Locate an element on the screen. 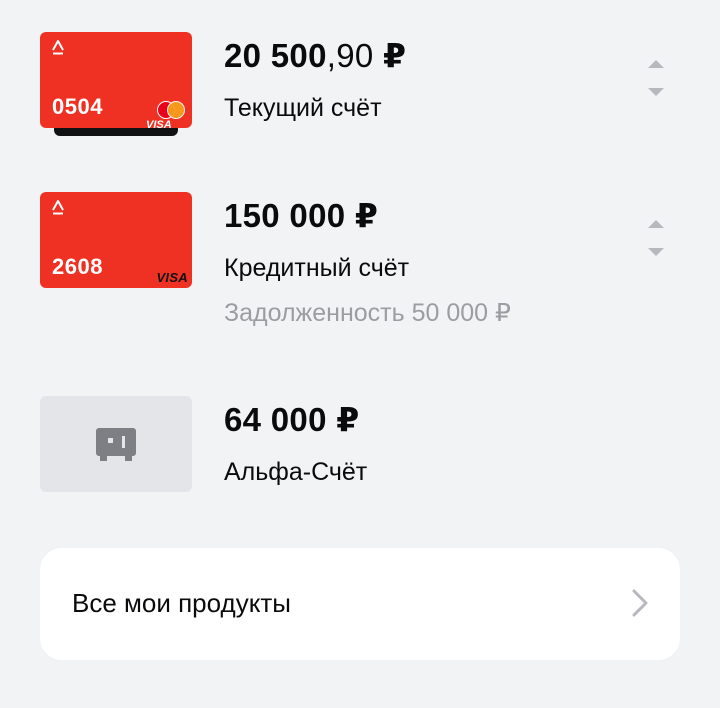  account-name: Кредитный счёт is located at coordinates (317, 268).